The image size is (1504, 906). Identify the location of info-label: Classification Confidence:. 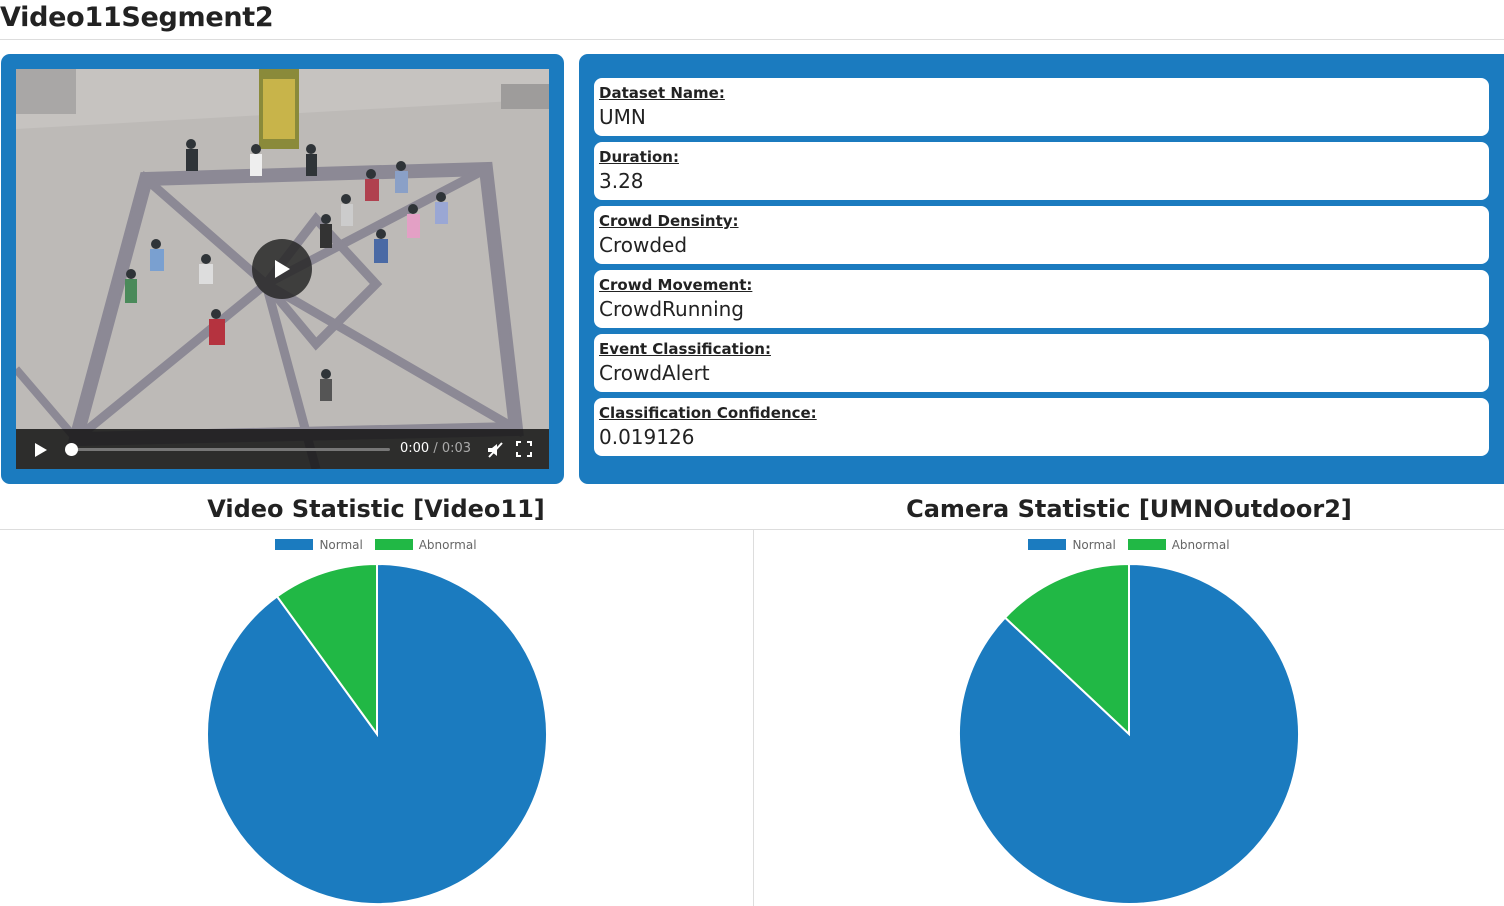
(708, 413).